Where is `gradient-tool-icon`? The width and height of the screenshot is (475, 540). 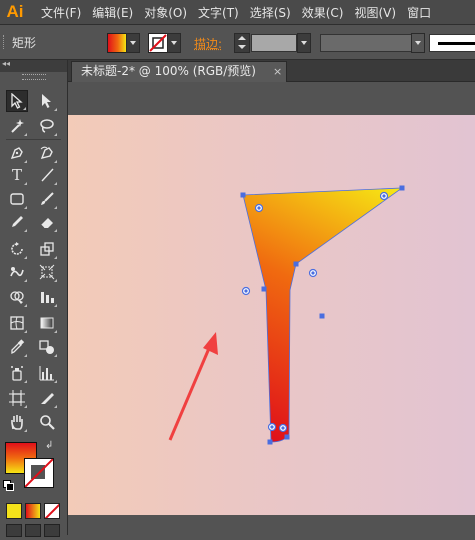 gradient-tool-icon is located at coordinates (47, 323).